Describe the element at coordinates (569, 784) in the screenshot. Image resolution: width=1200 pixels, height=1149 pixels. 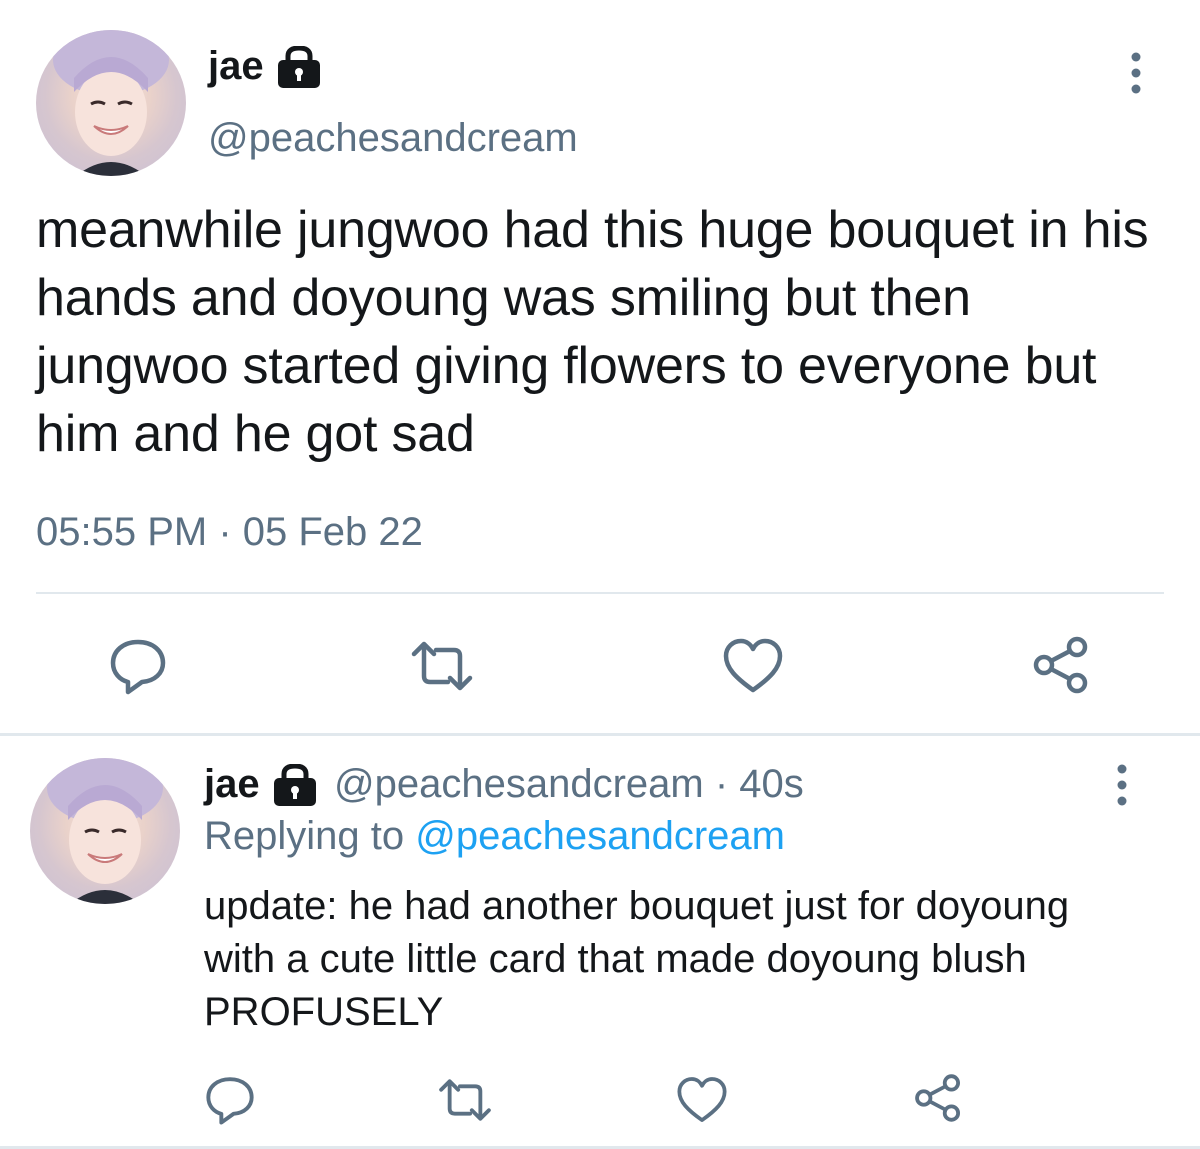
I see `handle-and-time: @peachesandcream · 40s` at that location.